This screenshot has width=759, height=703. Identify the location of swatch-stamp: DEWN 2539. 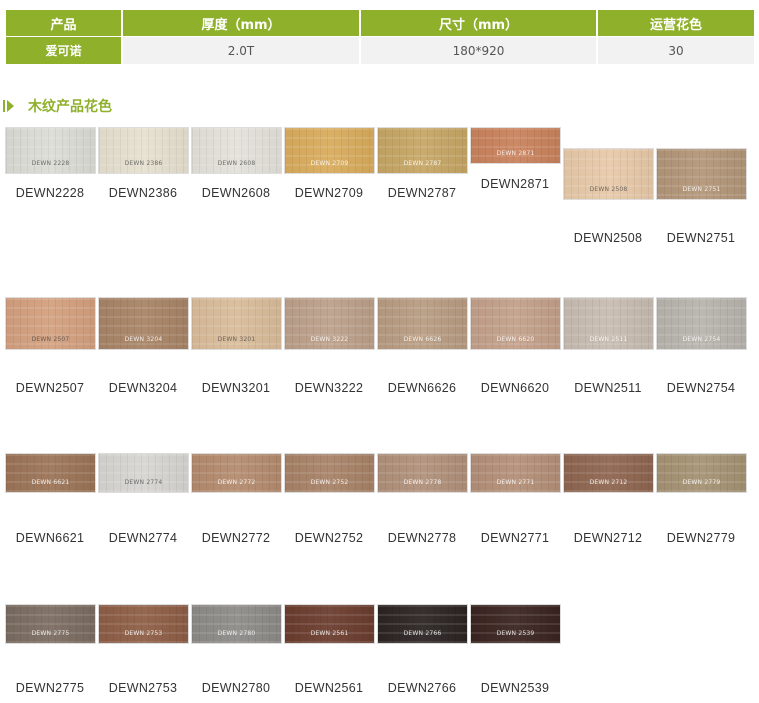
(515, 633).